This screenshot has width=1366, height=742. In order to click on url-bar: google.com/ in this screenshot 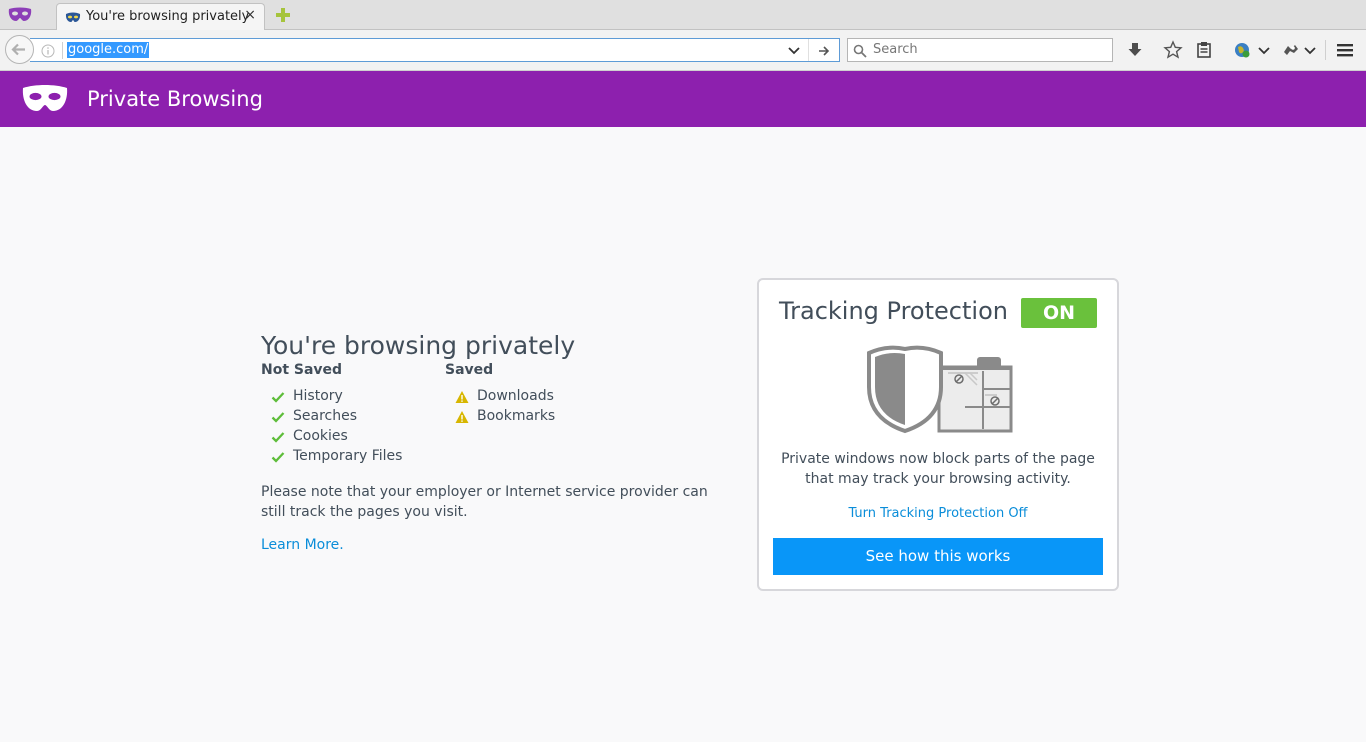, I will do `click(435, 50)`.